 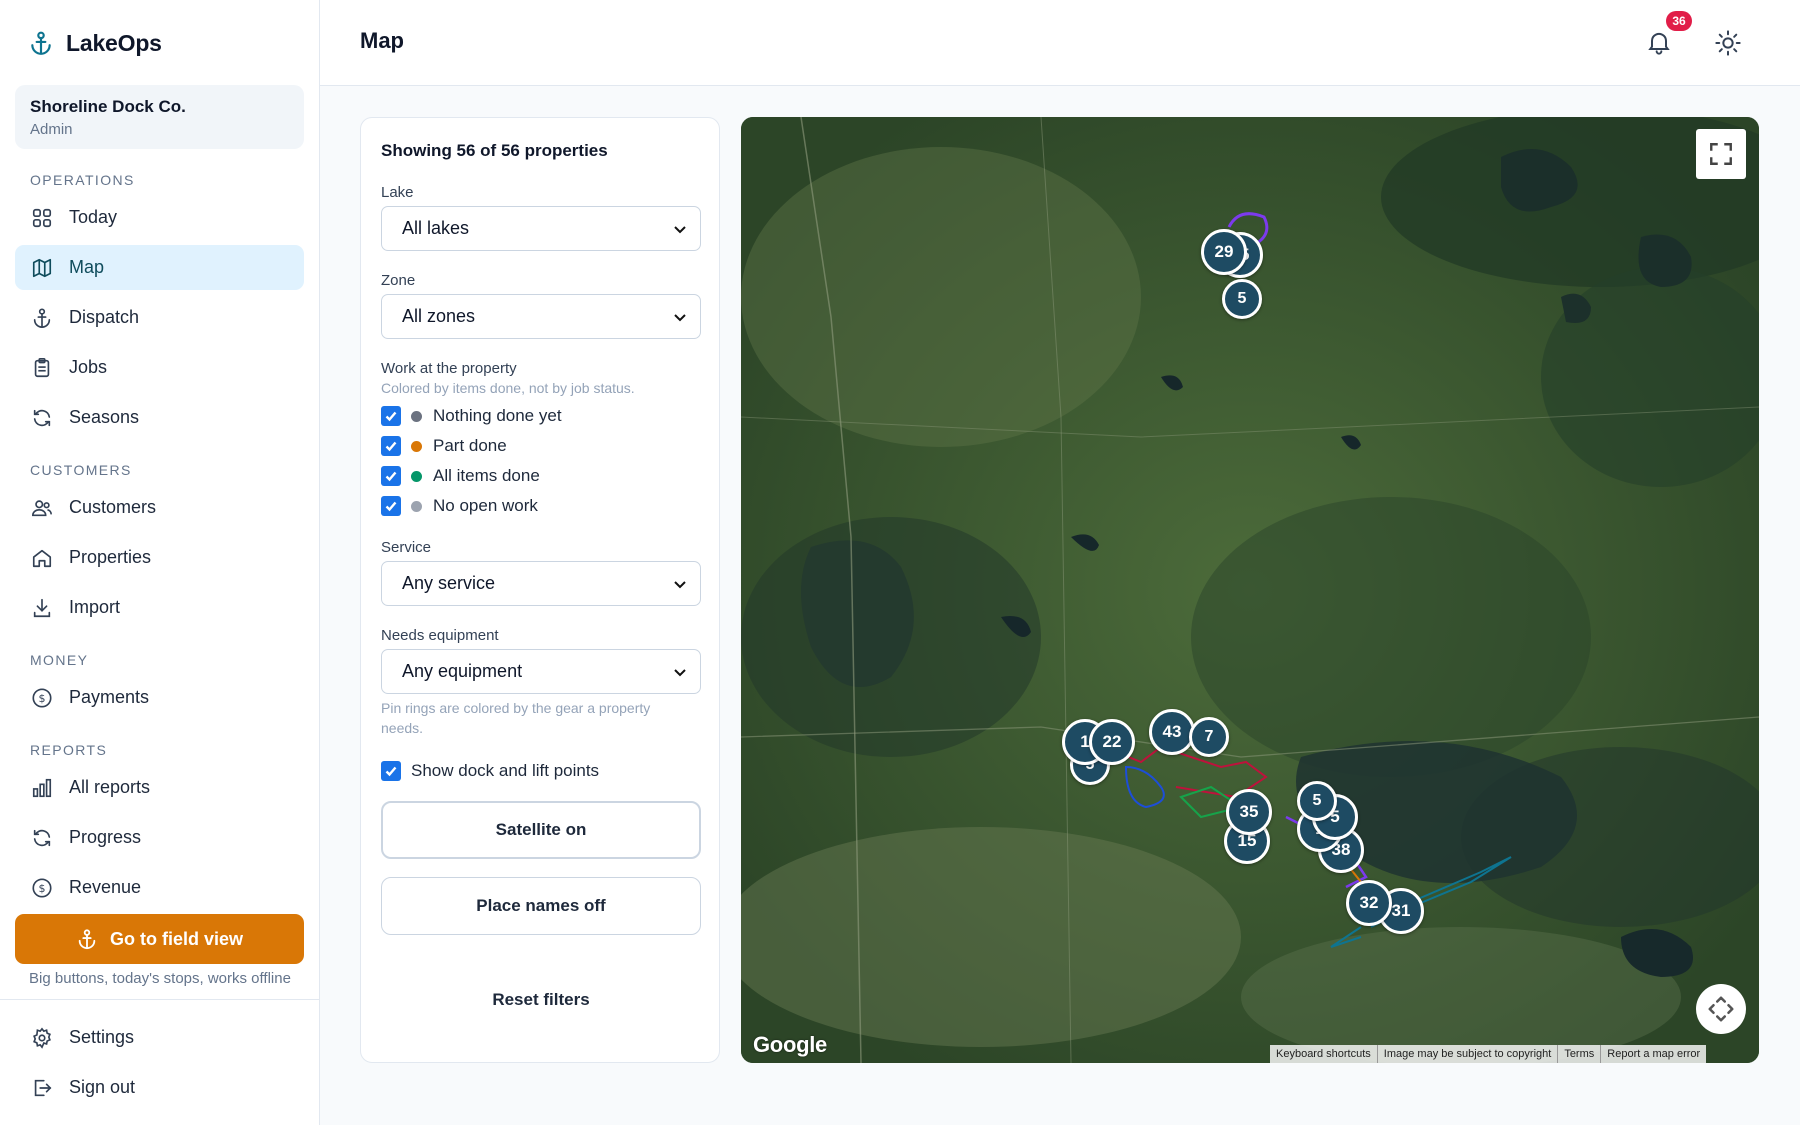 What do you see at coordinates (159, 787) in the screenshot?
I see `sidebar-item-all-reports: All reports` at bounding box center [159, 787].